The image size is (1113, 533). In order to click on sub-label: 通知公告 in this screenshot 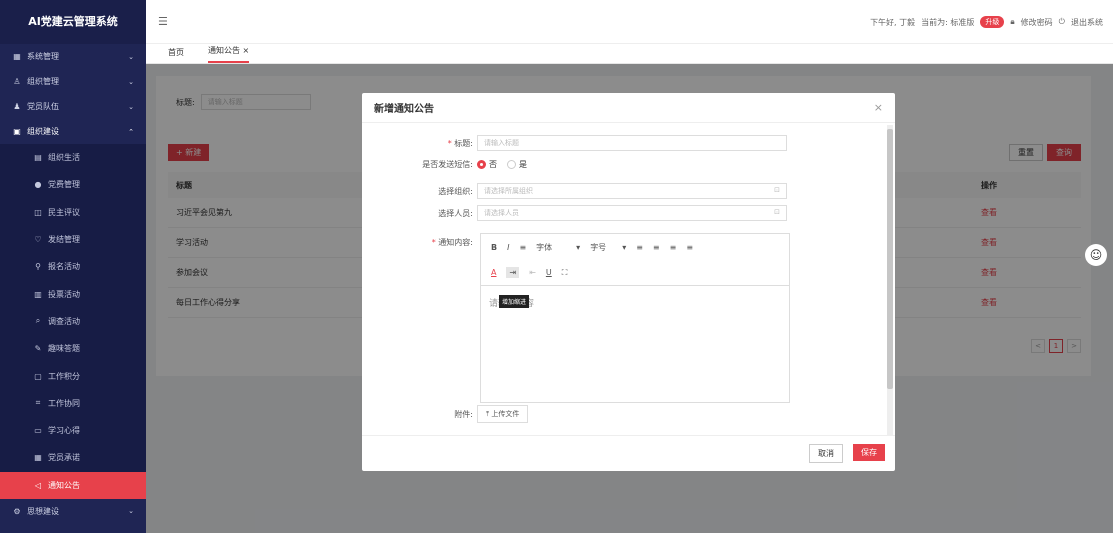, I will do `click(64, 485)`.